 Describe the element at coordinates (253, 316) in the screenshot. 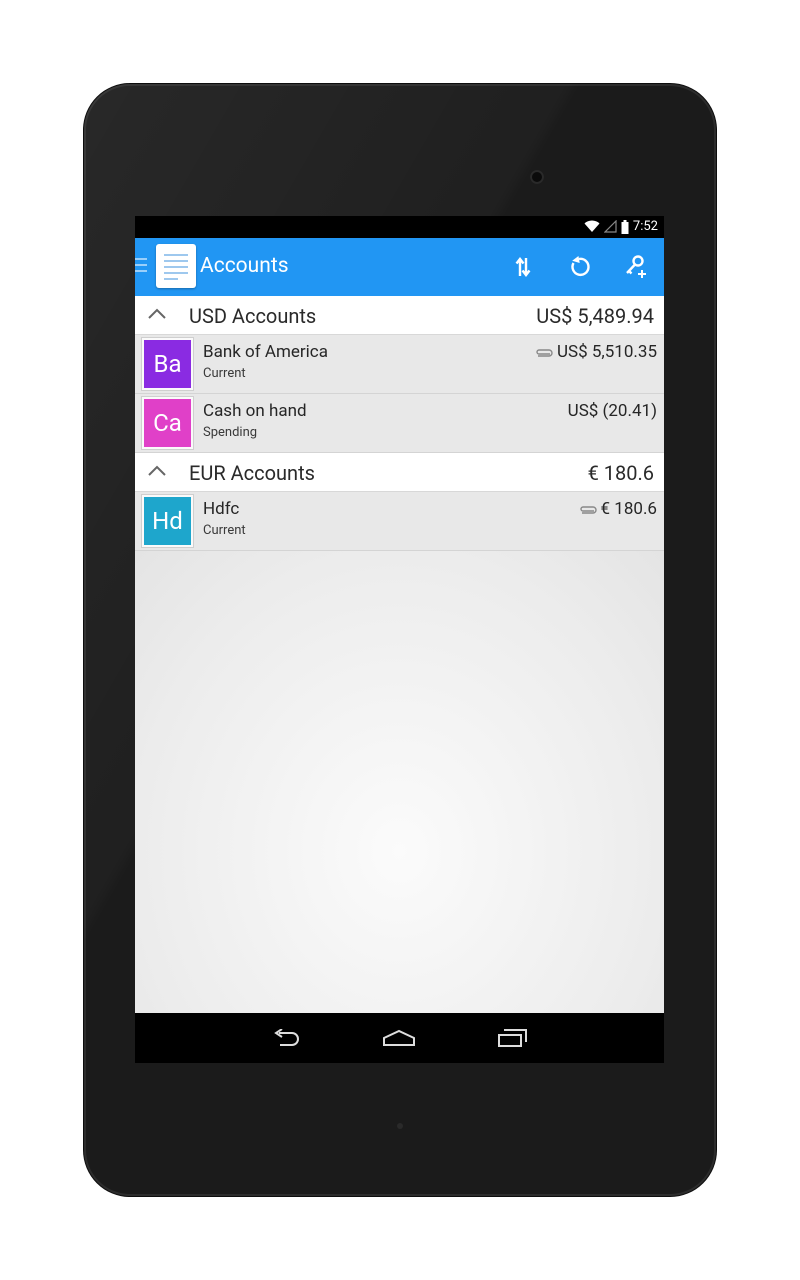

I see `section-title: USD Accounts` at that location.